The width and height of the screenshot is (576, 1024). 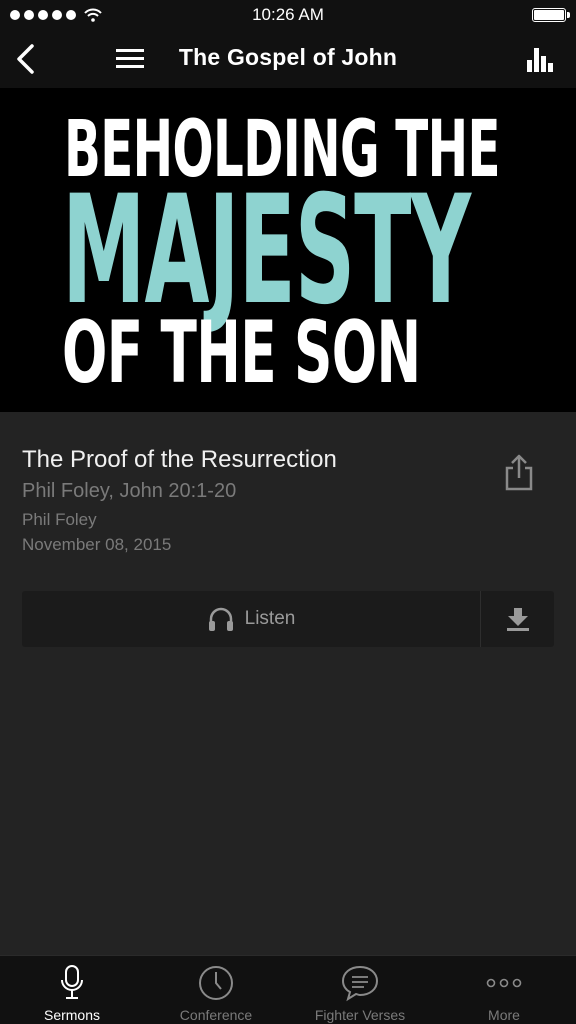 I want to click on tab-label: Fighter Verses, so click(x=360, y=1015).